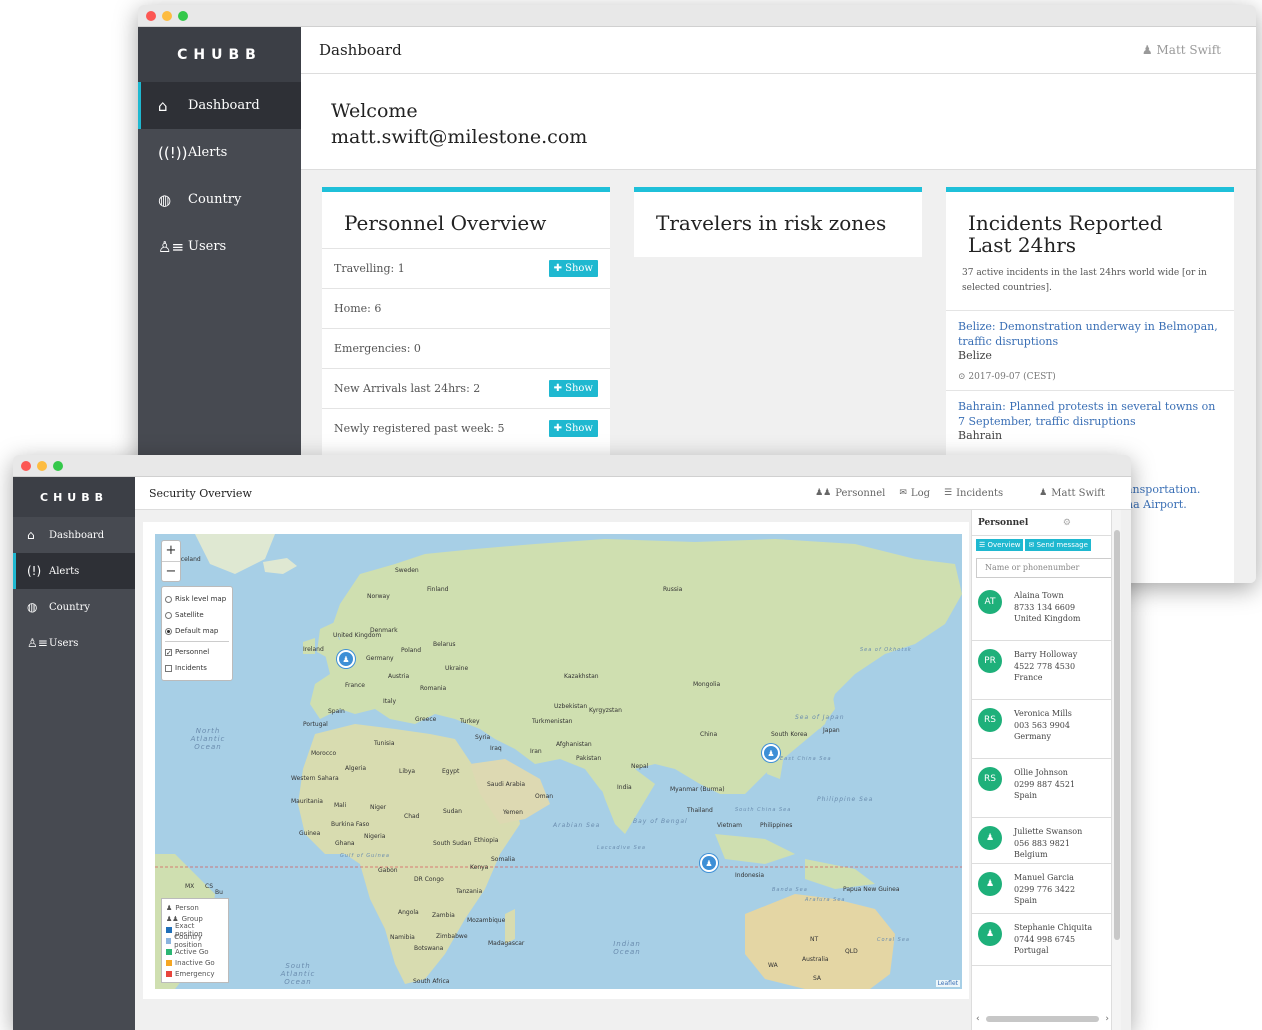 The width and height of the screenshot is (1262, 1030). I want to click on map-label: Afghanistan, so click(574, 744).